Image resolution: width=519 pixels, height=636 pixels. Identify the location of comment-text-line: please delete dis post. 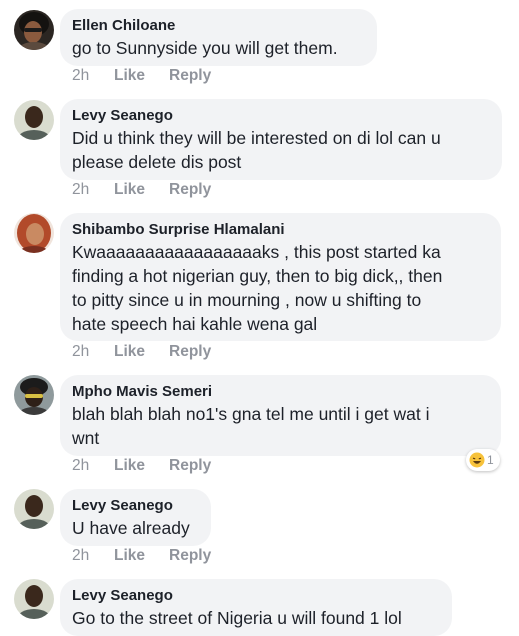
(157, 162).